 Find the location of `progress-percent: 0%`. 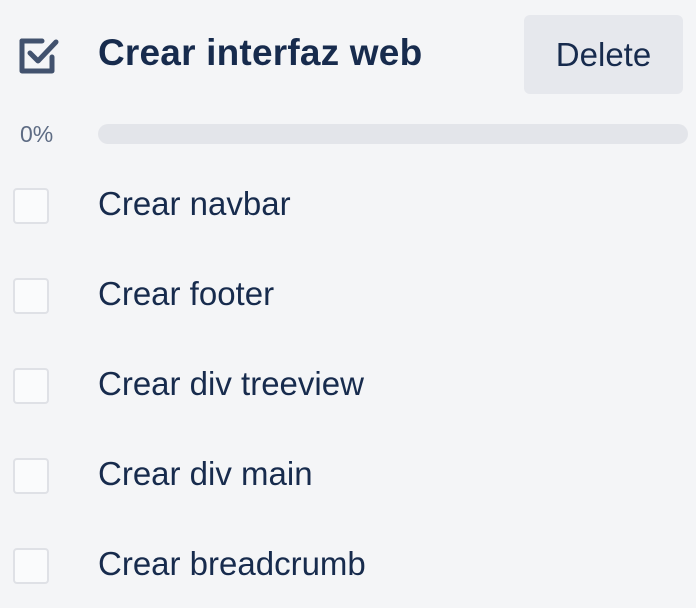

progress-percent: 0% is located at coordinates (37, 134).